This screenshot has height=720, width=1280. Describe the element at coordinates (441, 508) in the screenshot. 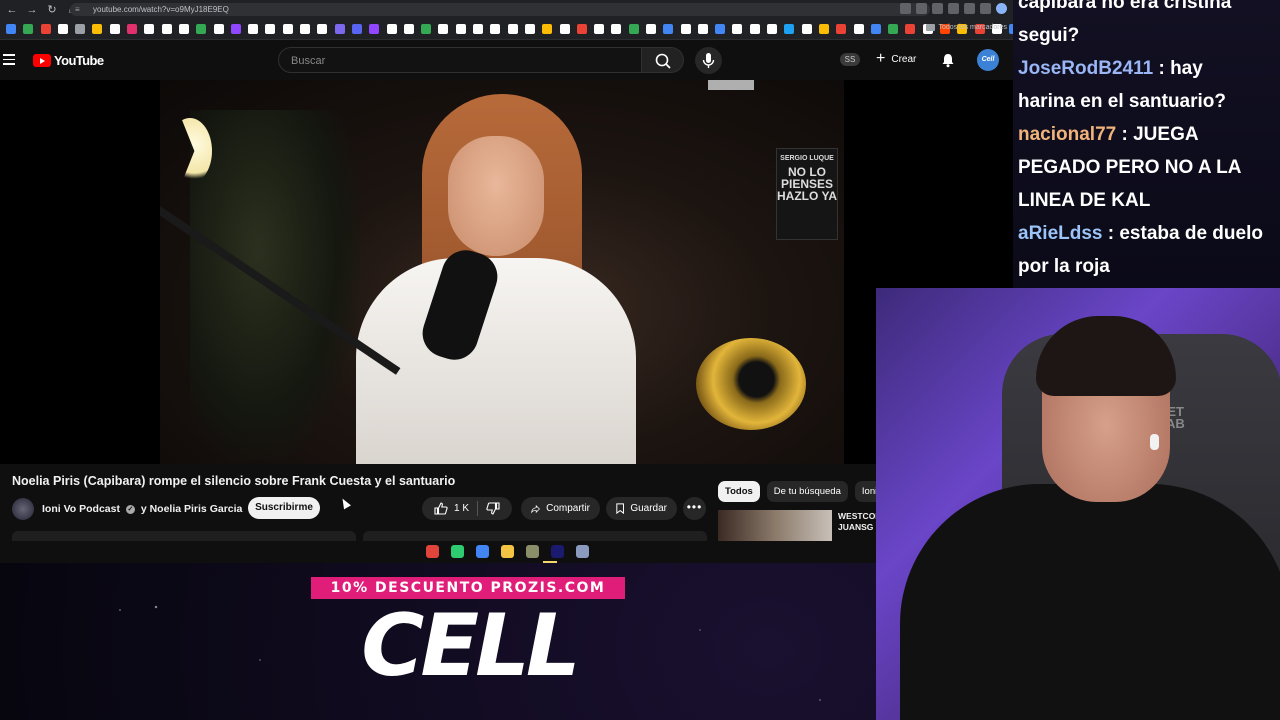

I see `thumbs-up-icon` at that location.